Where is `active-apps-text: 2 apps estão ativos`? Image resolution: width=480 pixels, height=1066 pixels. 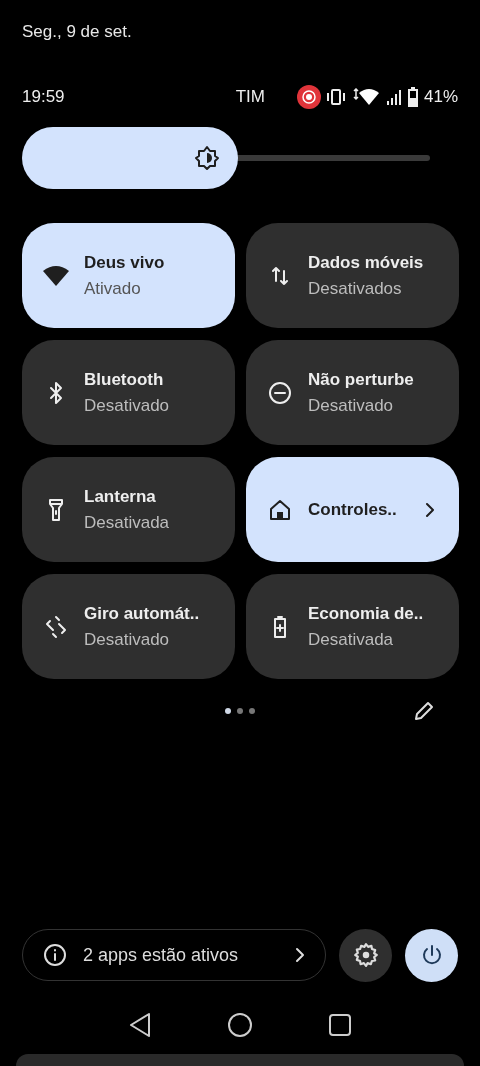
active-apps-text: 2 apps estão ativos is located at coordinates (161, 955).